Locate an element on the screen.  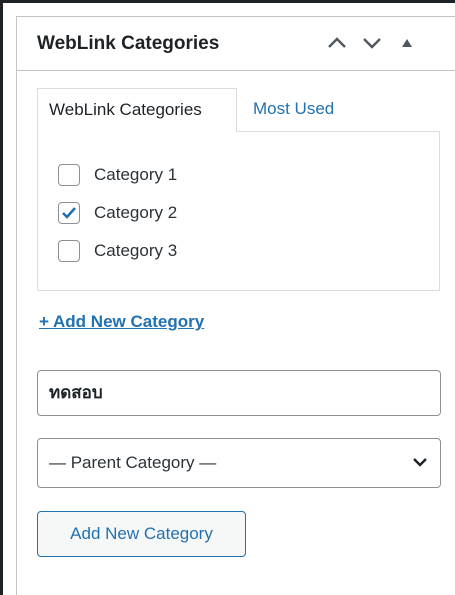
chevron-up-icon is located at coordinates (337, 42).